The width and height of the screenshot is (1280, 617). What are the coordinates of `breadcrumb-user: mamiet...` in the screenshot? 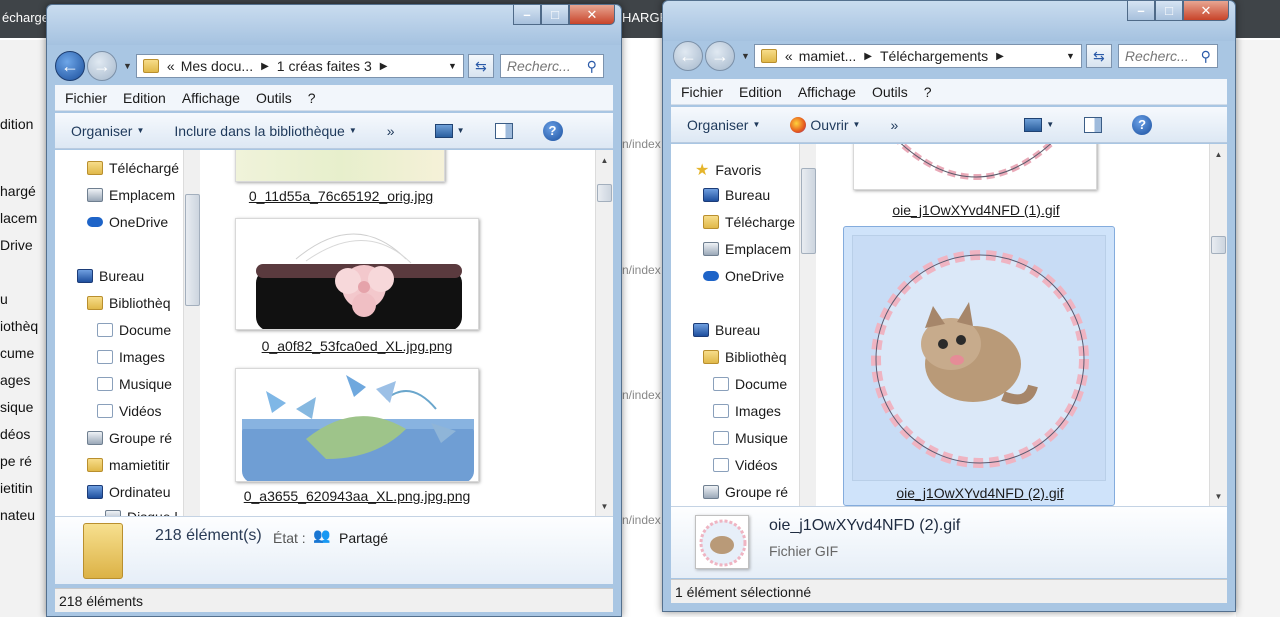 It's located at (828, 56).